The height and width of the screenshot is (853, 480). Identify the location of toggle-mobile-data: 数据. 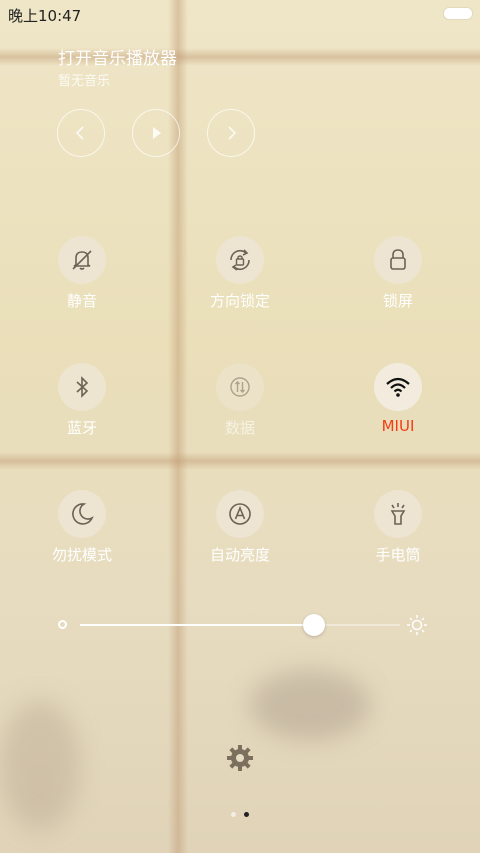
(240, 409).